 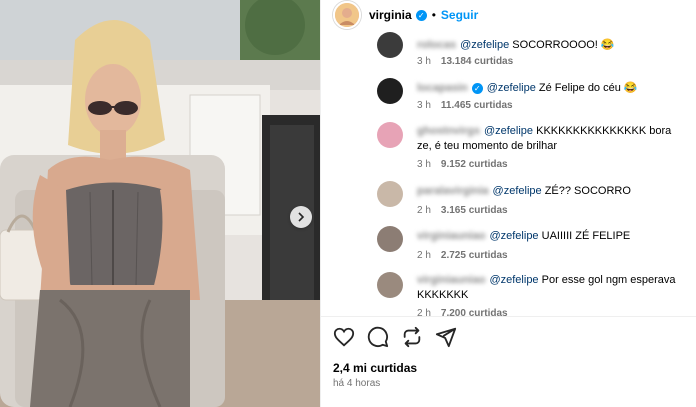 I want to click on share-icon, so click(x=412, y=337).